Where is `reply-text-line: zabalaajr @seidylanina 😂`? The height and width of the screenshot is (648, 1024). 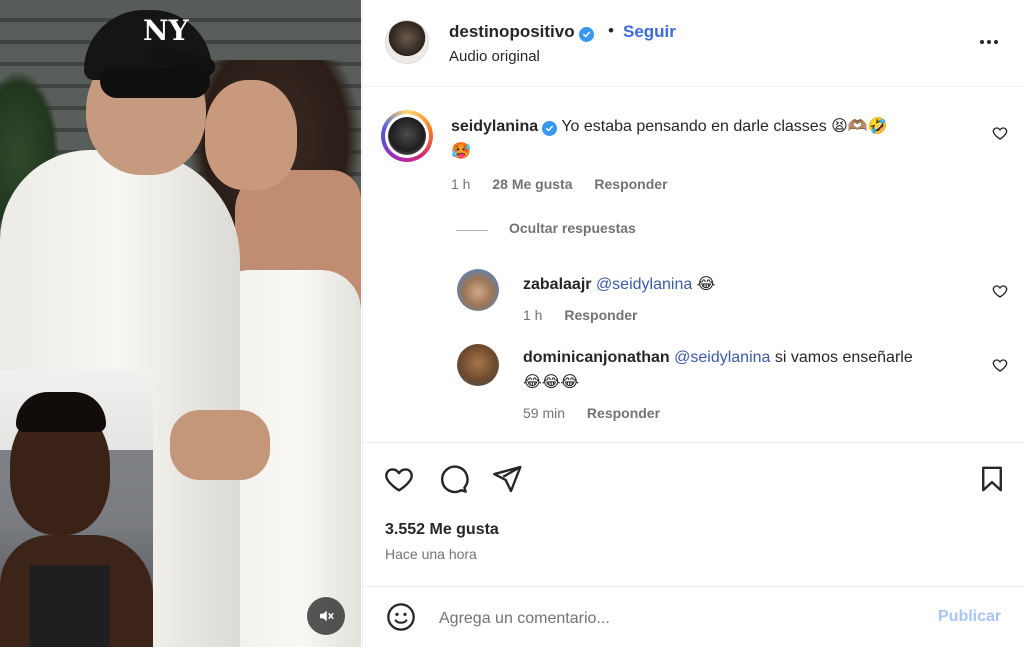
reply-text-line: zabalaajr @seidylanina 😂 is located at coordinates (748, 284).